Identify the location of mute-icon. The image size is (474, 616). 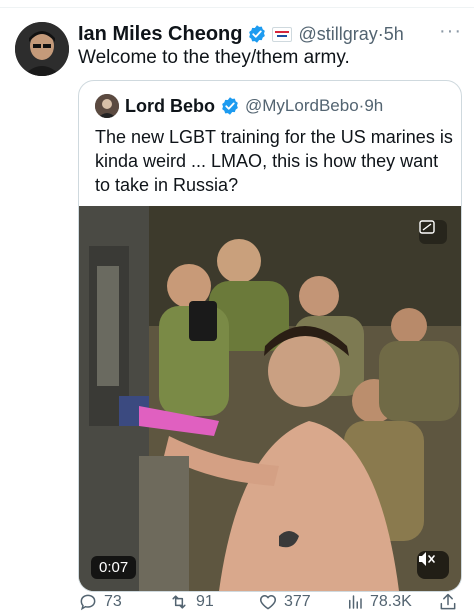
(427, 559).